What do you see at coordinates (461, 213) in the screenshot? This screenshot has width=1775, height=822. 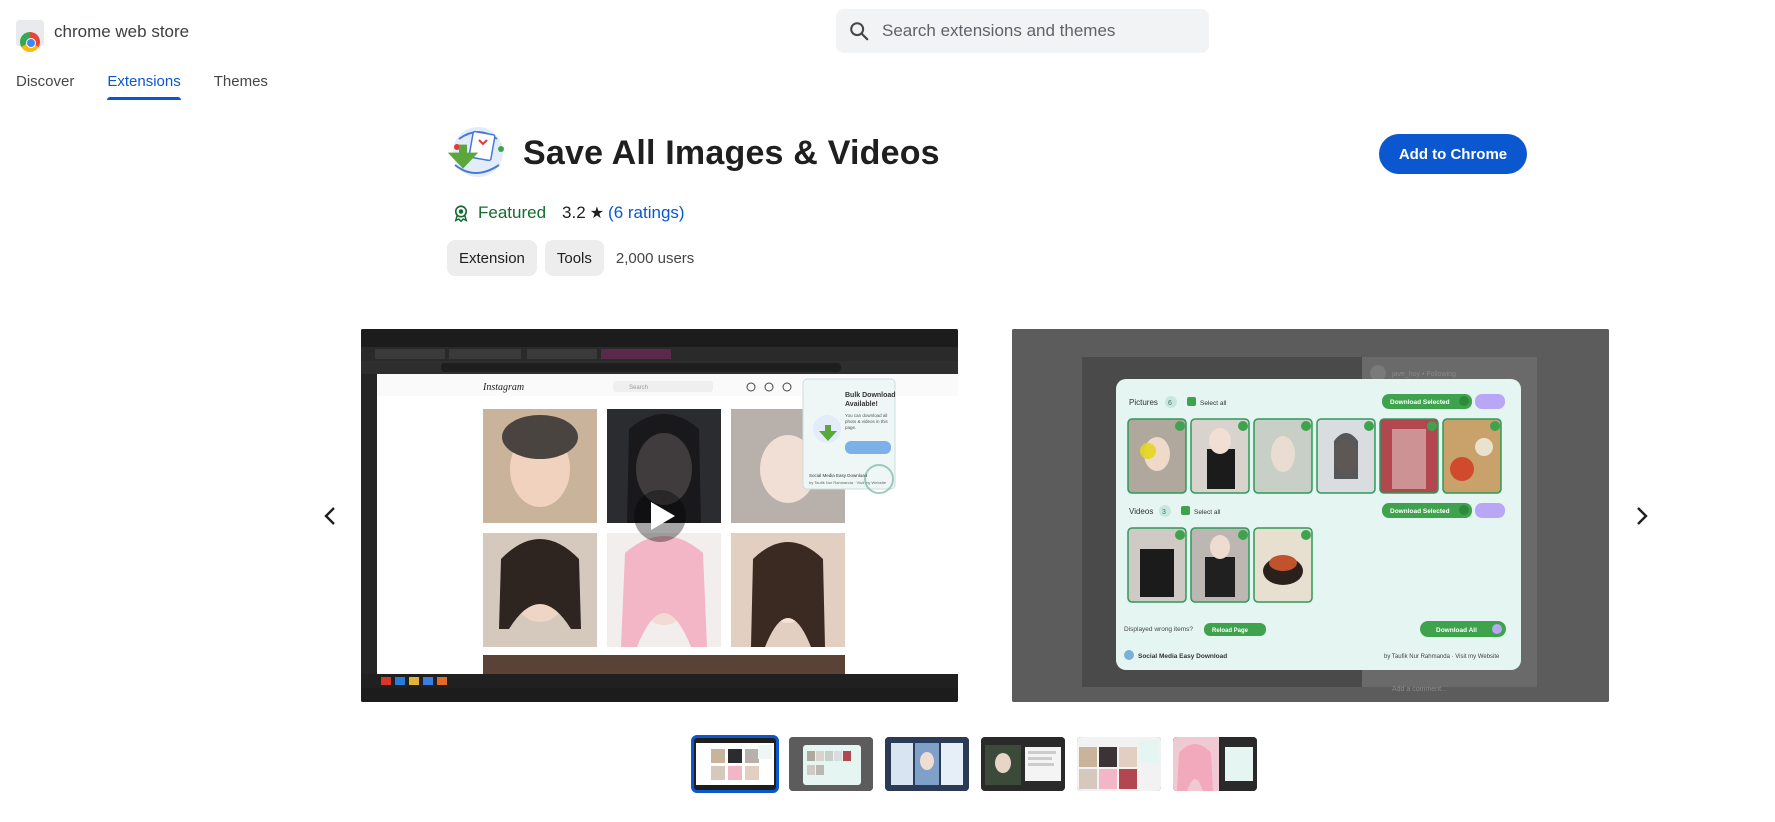 I see `featured-badge-icon` at bounding box center [461, 213].